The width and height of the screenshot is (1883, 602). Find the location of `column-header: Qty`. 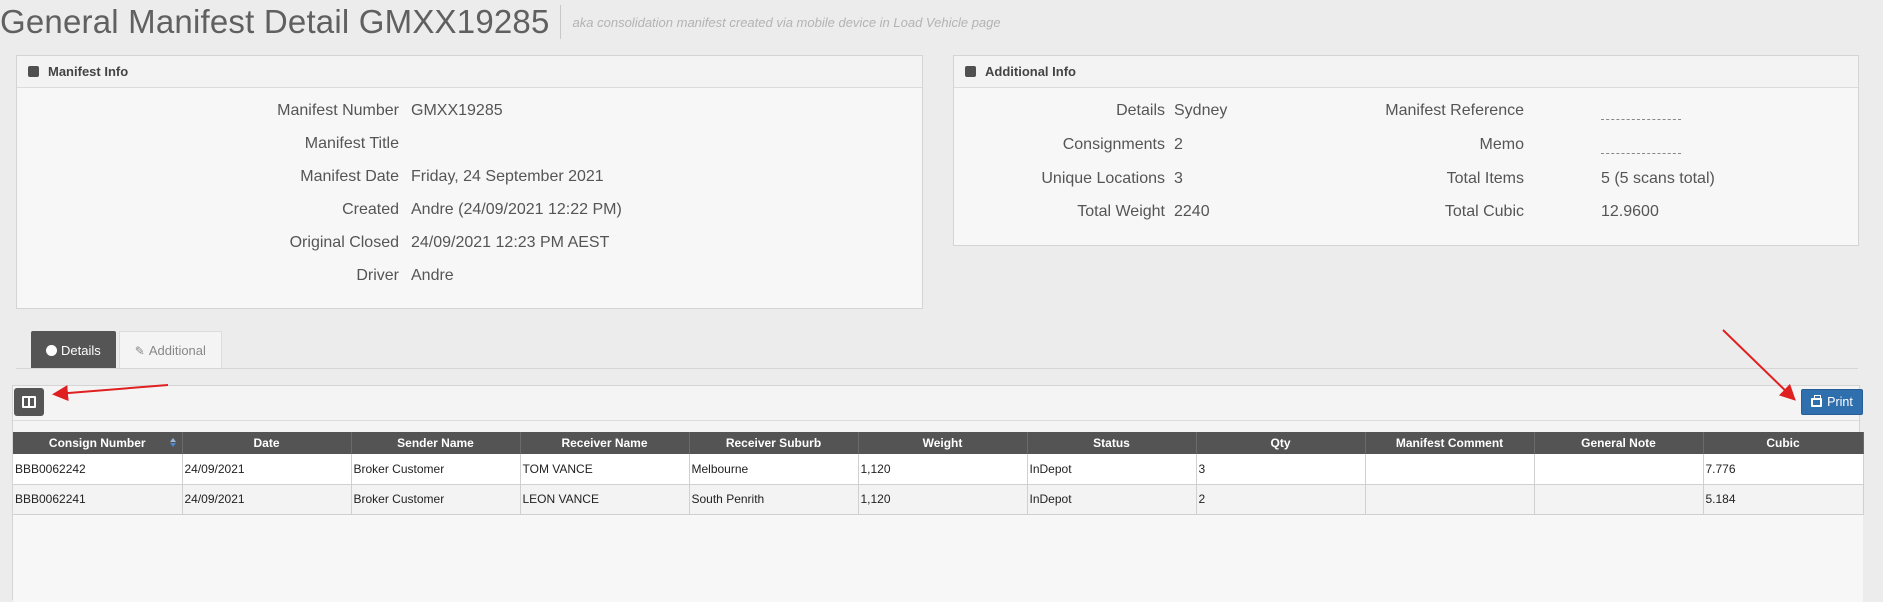

column-header: Qty is located at coordinates (1281, 443).